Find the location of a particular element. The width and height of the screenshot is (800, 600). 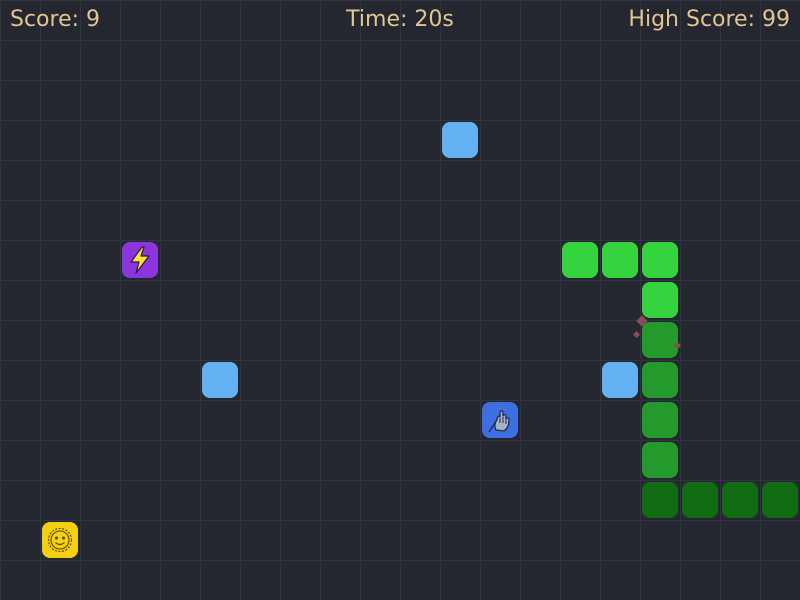

smiling-sun-icon is located at coordinates (60, 540).